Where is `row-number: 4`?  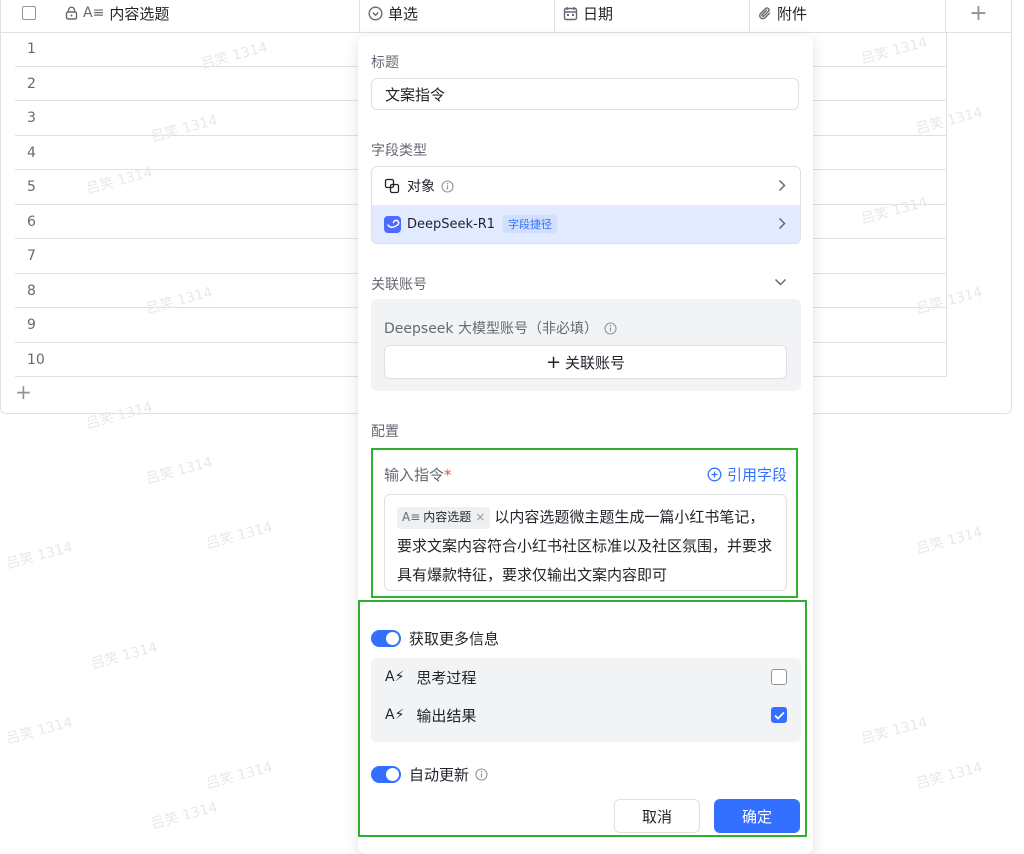
row-number: 4 is located at coordinates (31, 152).